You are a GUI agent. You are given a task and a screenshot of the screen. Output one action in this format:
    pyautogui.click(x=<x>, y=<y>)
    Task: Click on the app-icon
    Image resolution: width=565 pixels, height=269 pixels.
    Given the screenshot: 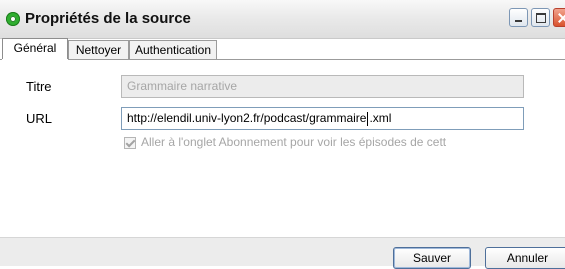 What is the action you would take?
    pyautogui.click(x=13, y=19)
    